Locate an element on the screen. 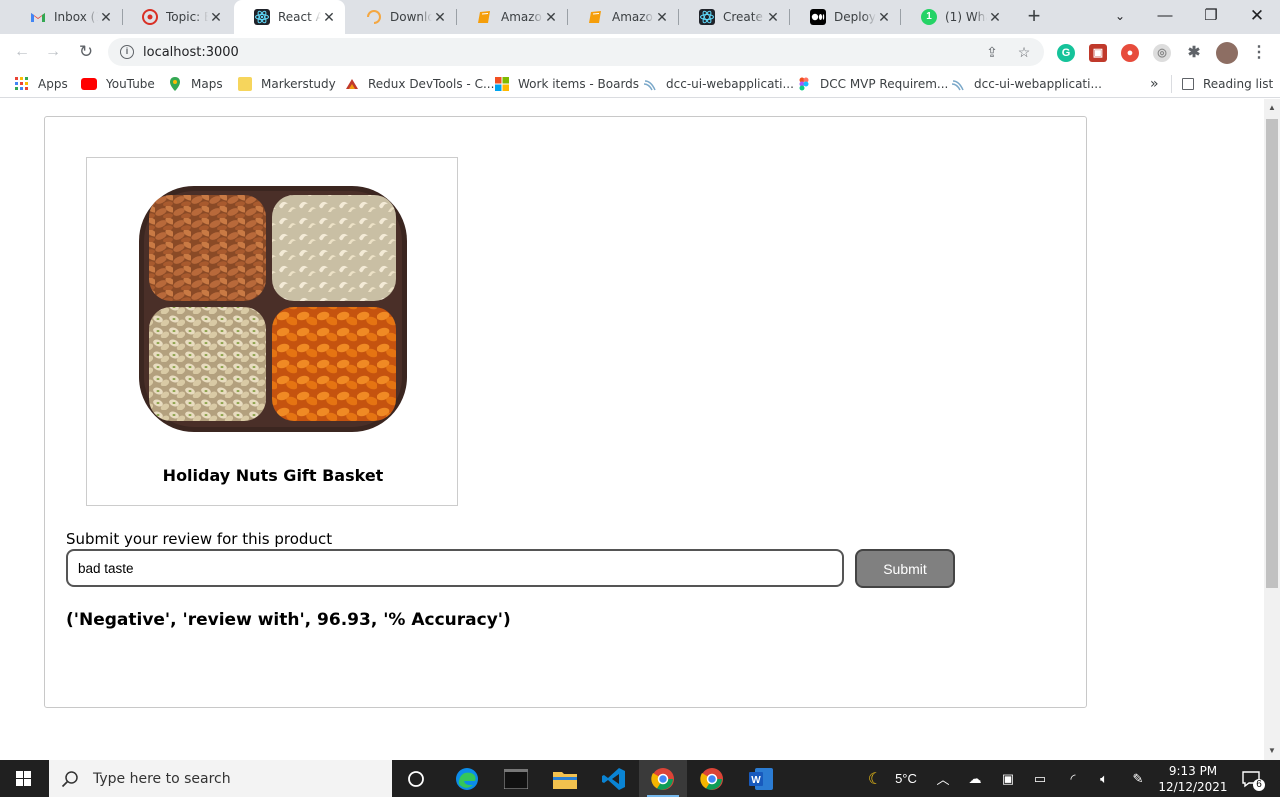  chevron-up-icon: ︿ is located at coordinates (943, 778).